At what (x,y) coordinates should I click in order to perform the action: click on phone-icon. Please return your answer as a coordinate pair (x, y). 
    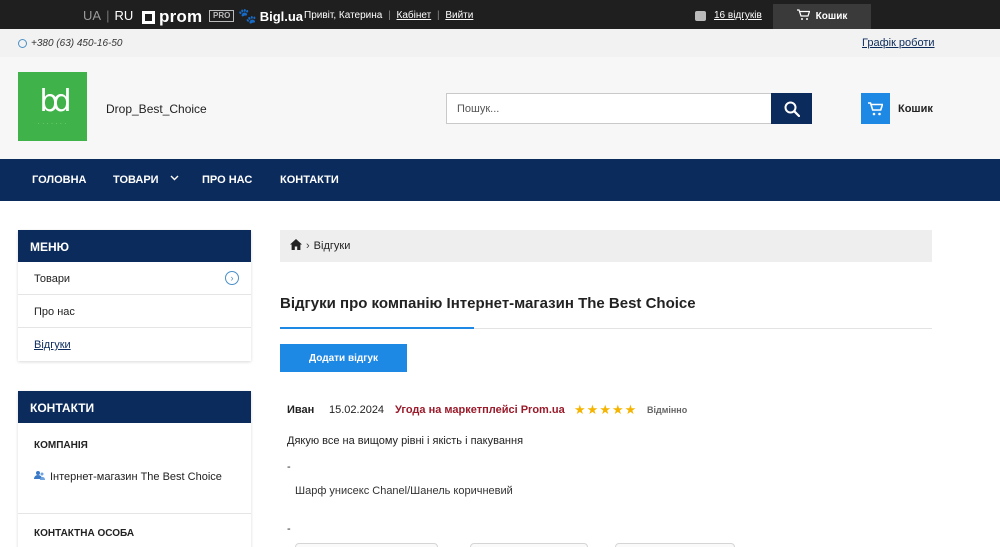
    Looking at the image, I should click on (22, 43).